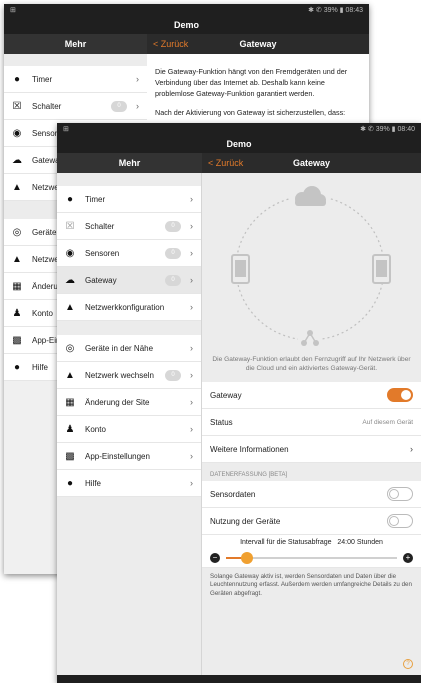 The height and width of the screenshot is (683, 421). What do you see at coordinates (311, 422) in the screenshot?
I see `status-row: Status Auf diesem Gerät` at bounding box center [311, 422].